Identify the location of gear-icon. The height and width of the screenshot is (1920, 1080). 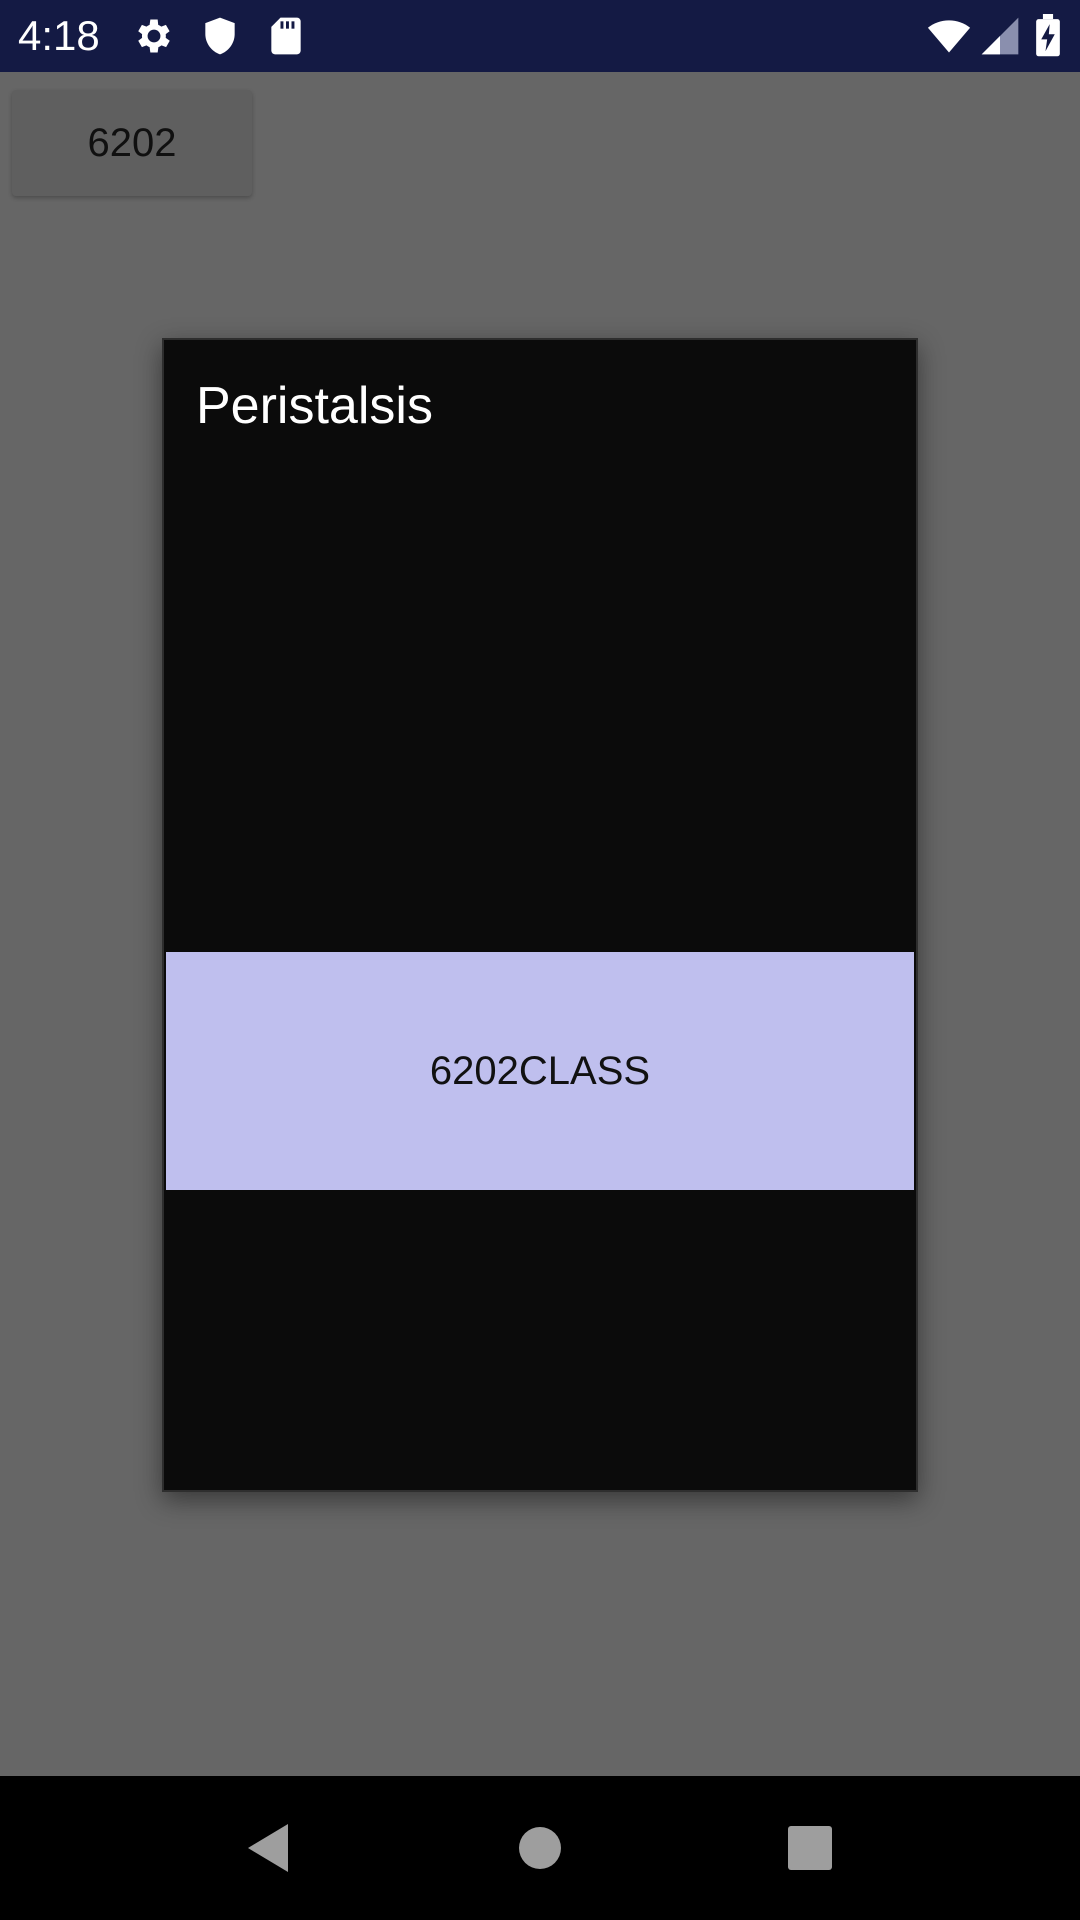
(154, 36).